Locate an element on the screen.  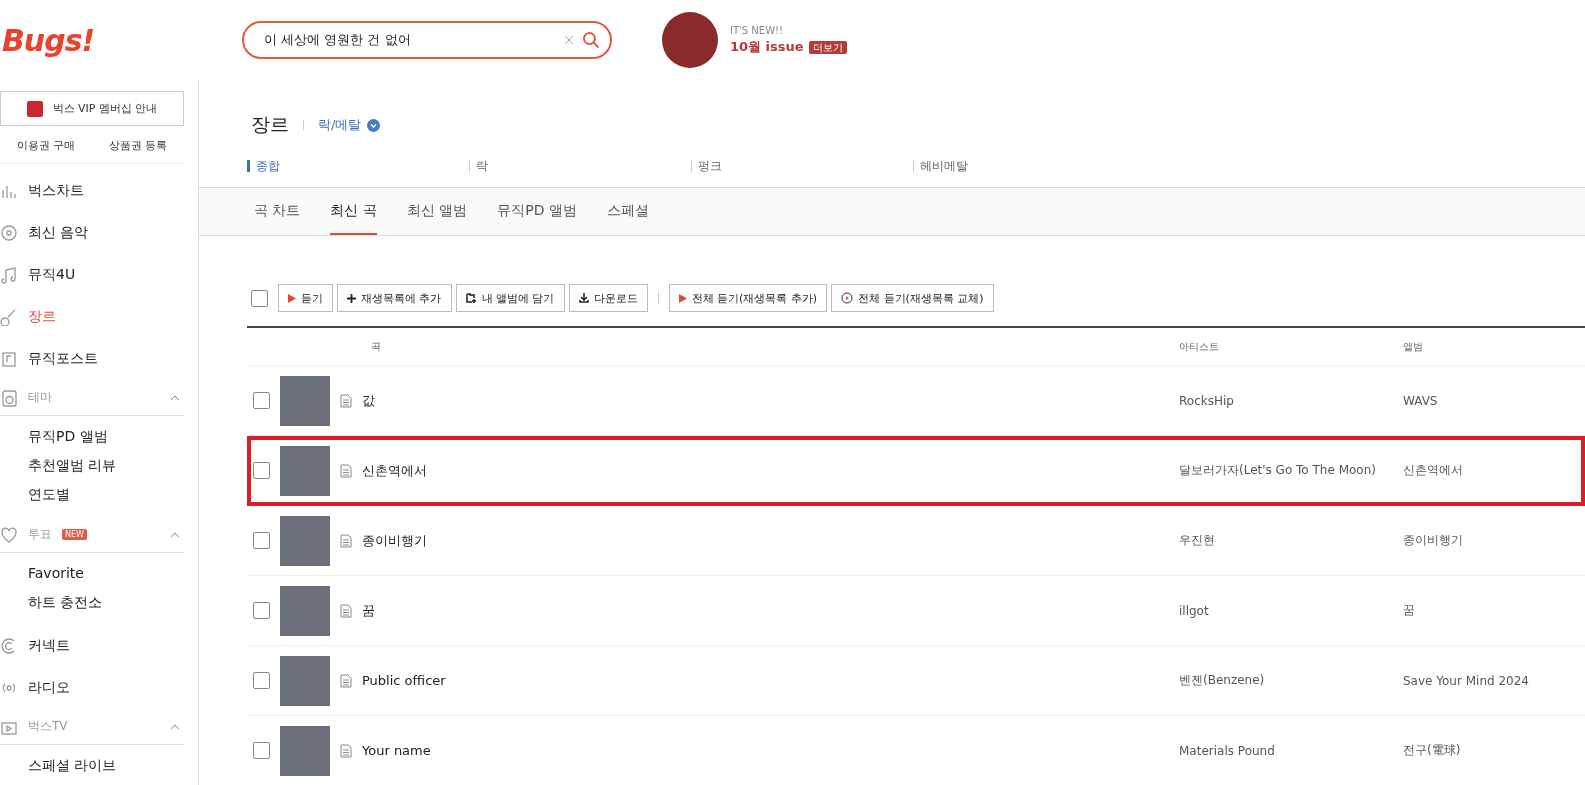
vip-icon is located at coordinates (34, 108).